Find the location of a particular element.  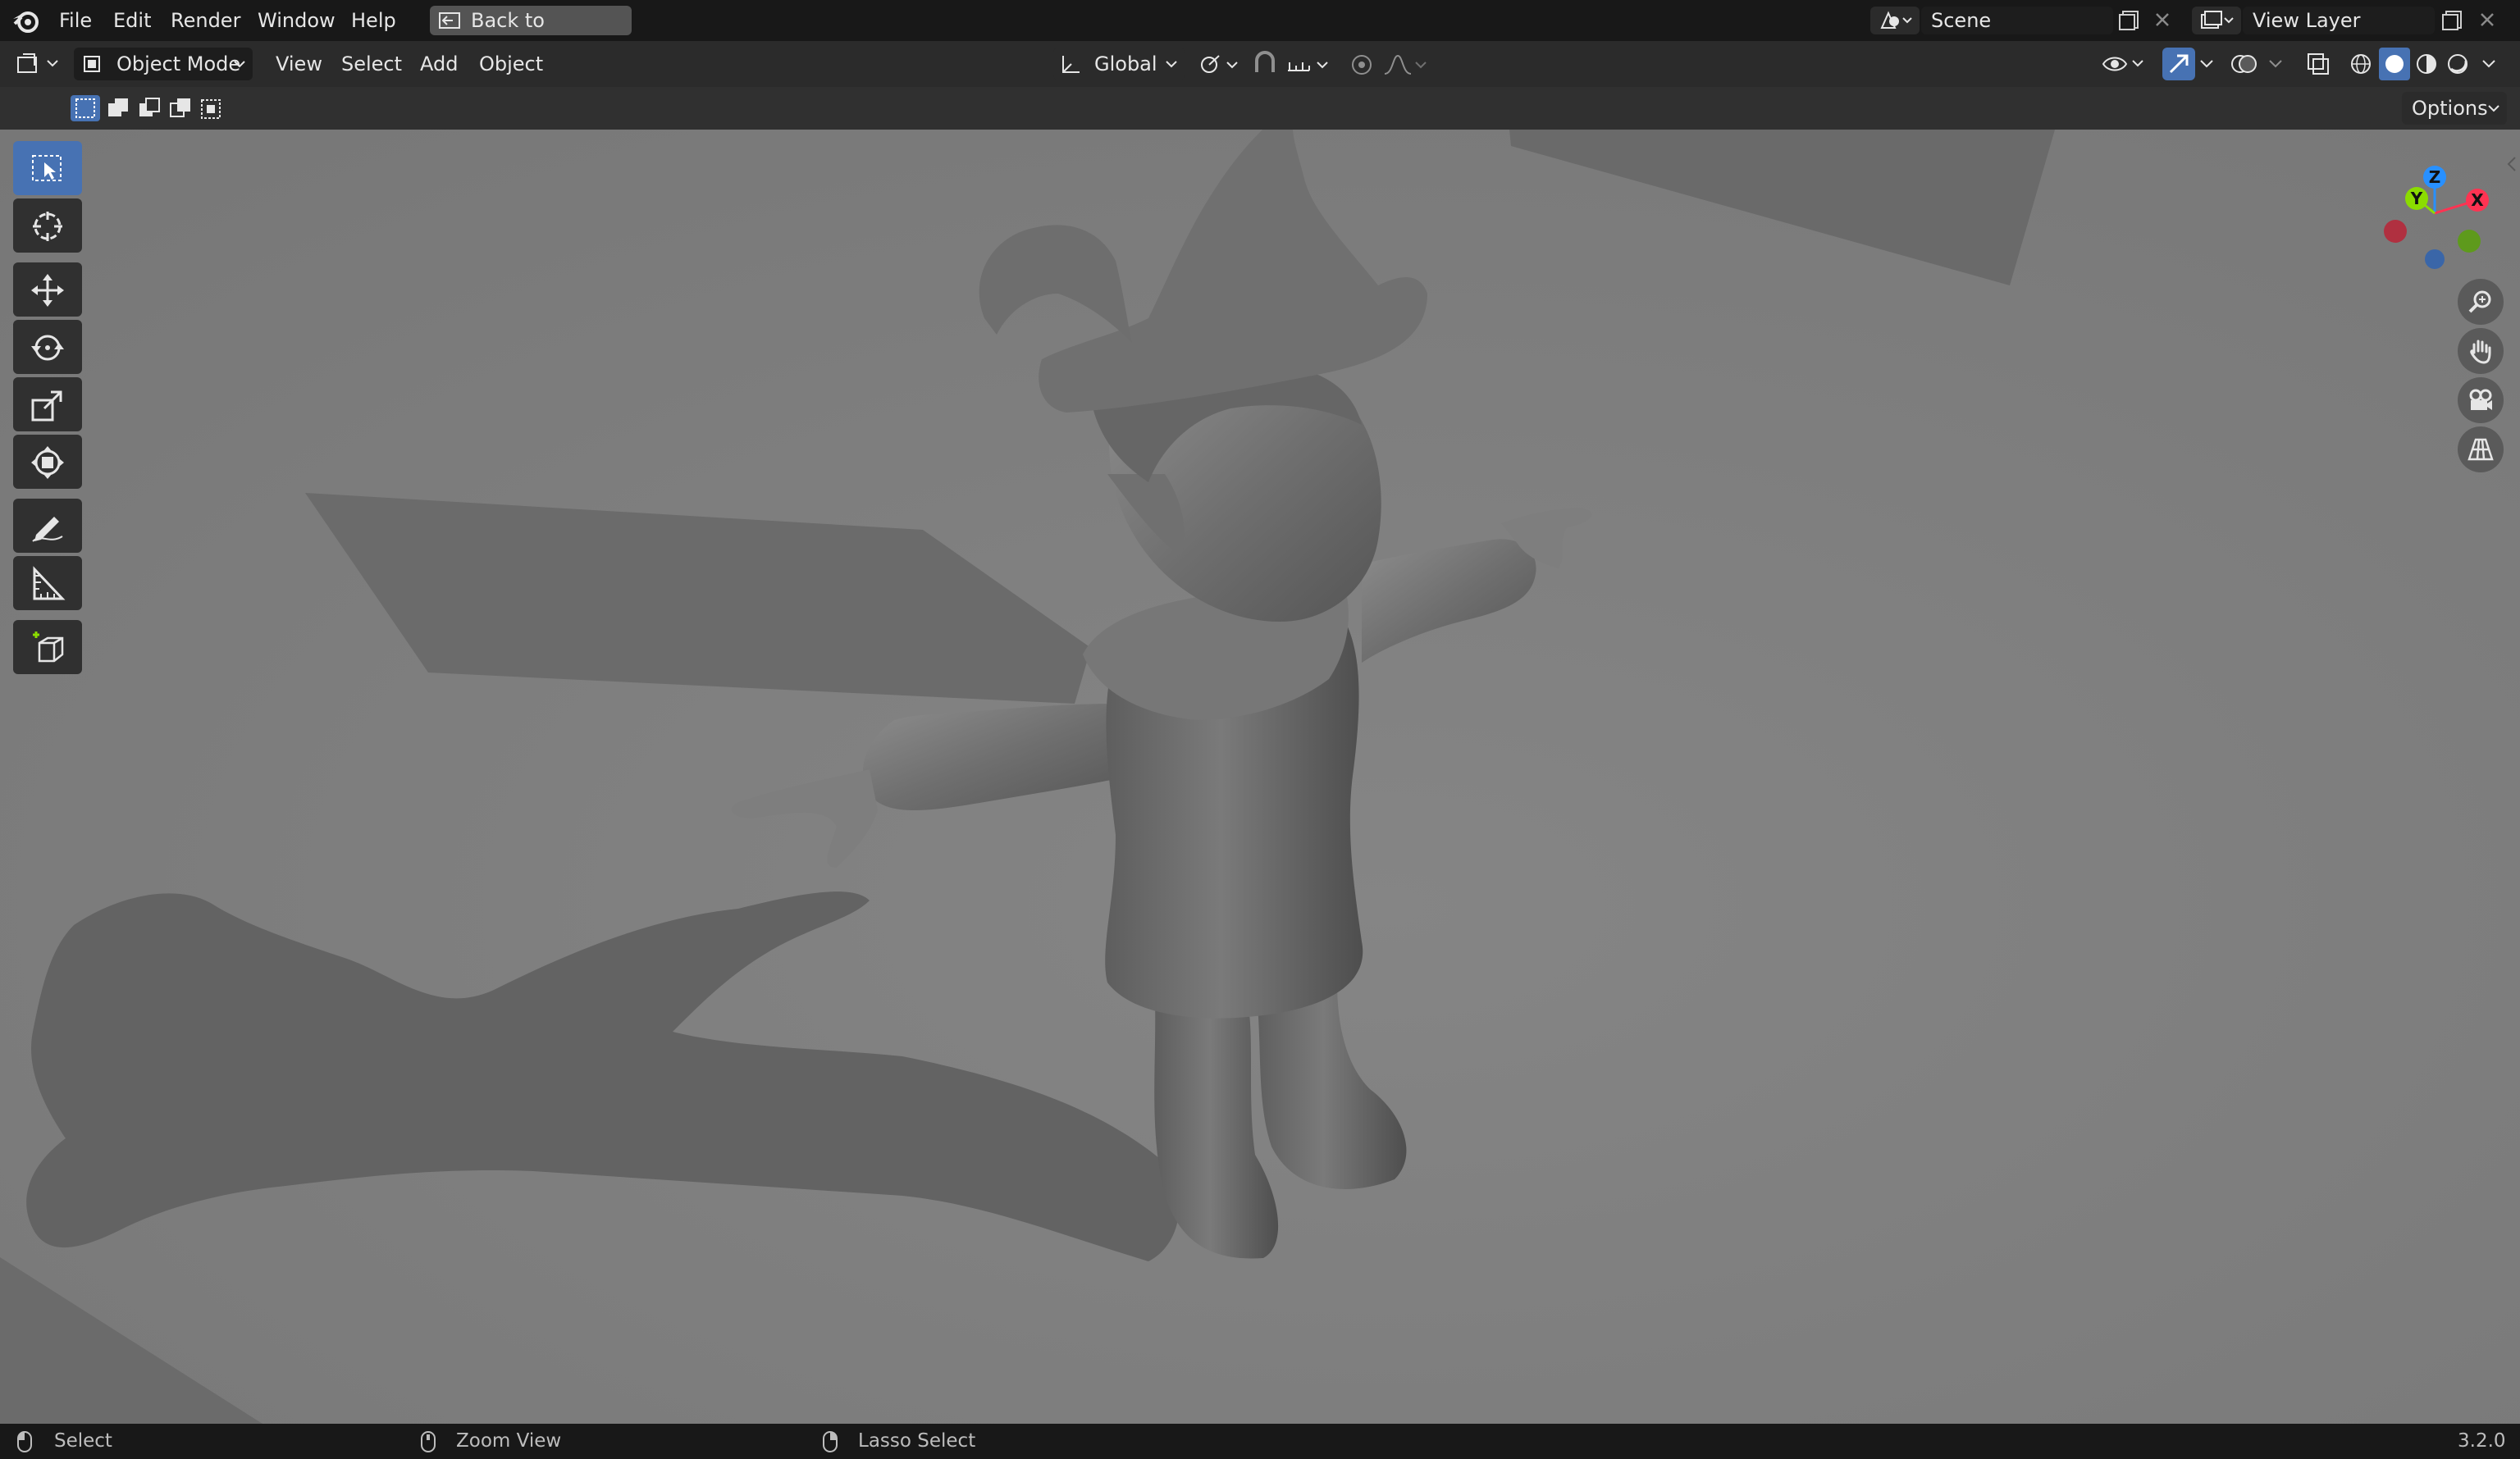

mode-label: Object Mode is located at coordinates (179, 63).